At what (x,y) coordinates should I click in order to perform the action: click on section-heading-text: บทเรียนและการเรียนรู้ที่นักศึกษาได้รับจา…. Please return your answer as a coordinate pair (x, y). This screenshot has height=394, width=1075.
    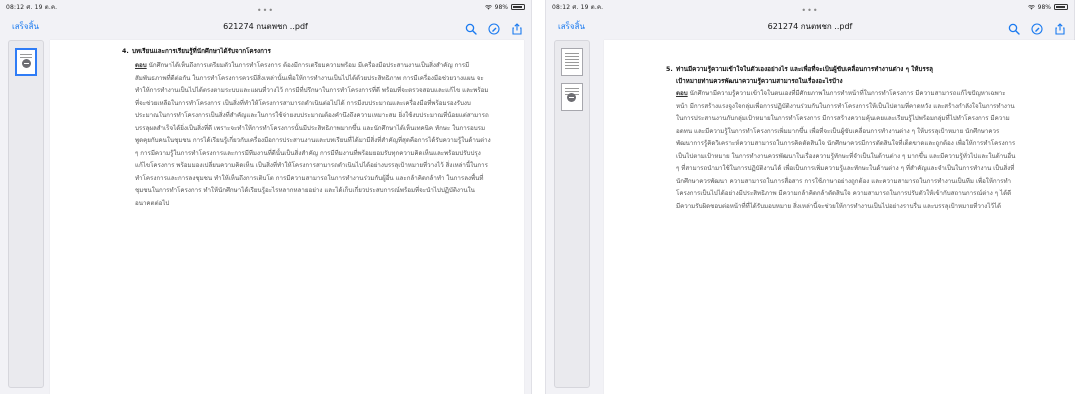
    Looking at the image, I should click on (201, 51).